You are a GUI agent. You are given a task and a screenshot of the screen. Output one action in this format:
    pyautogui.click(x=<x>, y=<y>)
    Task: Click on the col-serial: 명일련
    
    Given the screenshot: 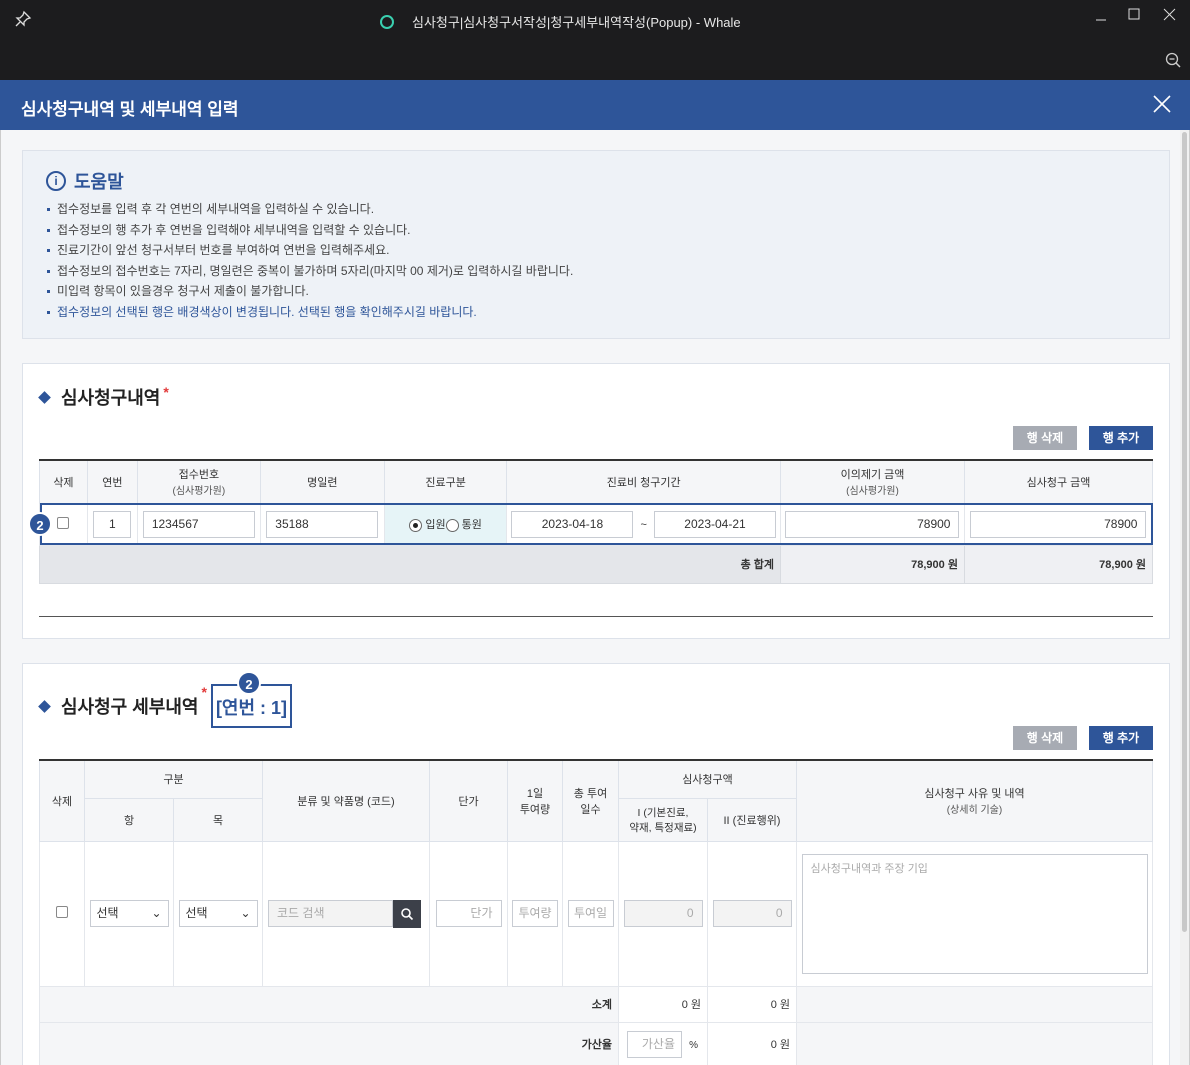 What is the action you would take?
    pyautogui.click(x=322, y=481)
    